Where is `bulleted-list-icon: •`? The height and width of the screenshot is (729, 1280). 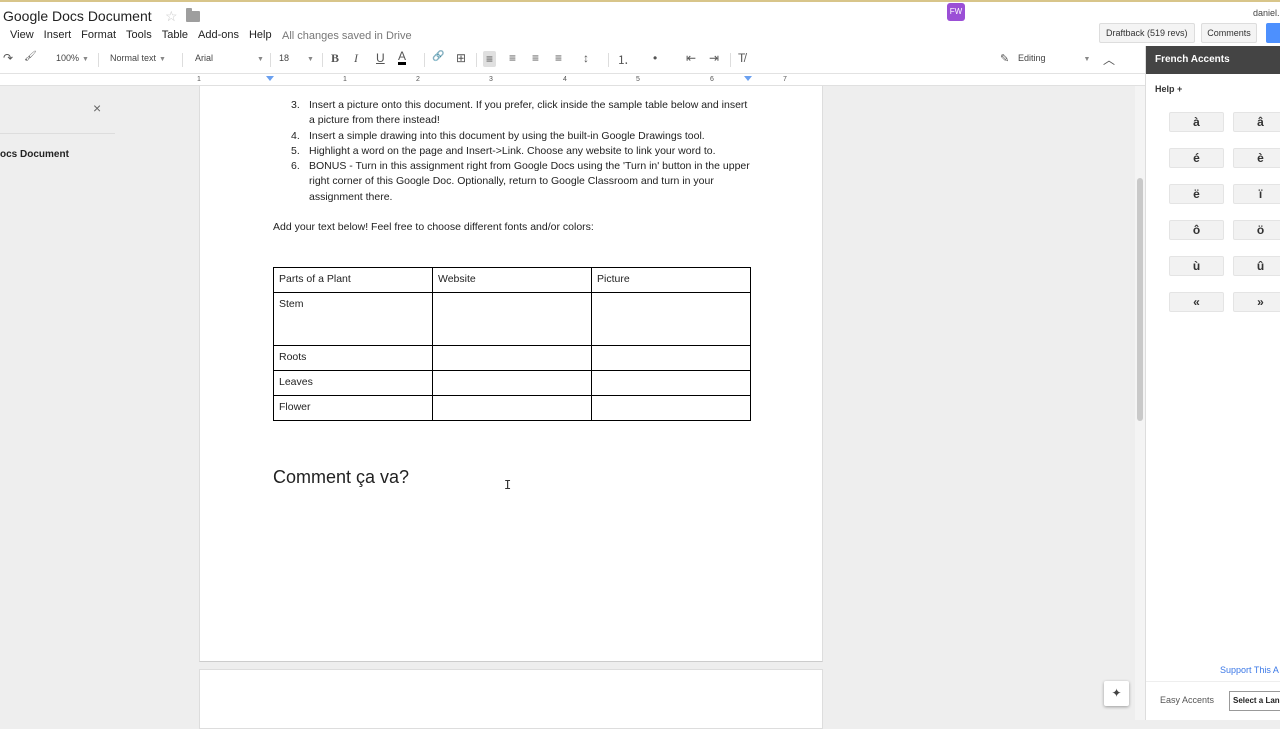 bulleted-list-icon: • is located at coordinates (655, 58).